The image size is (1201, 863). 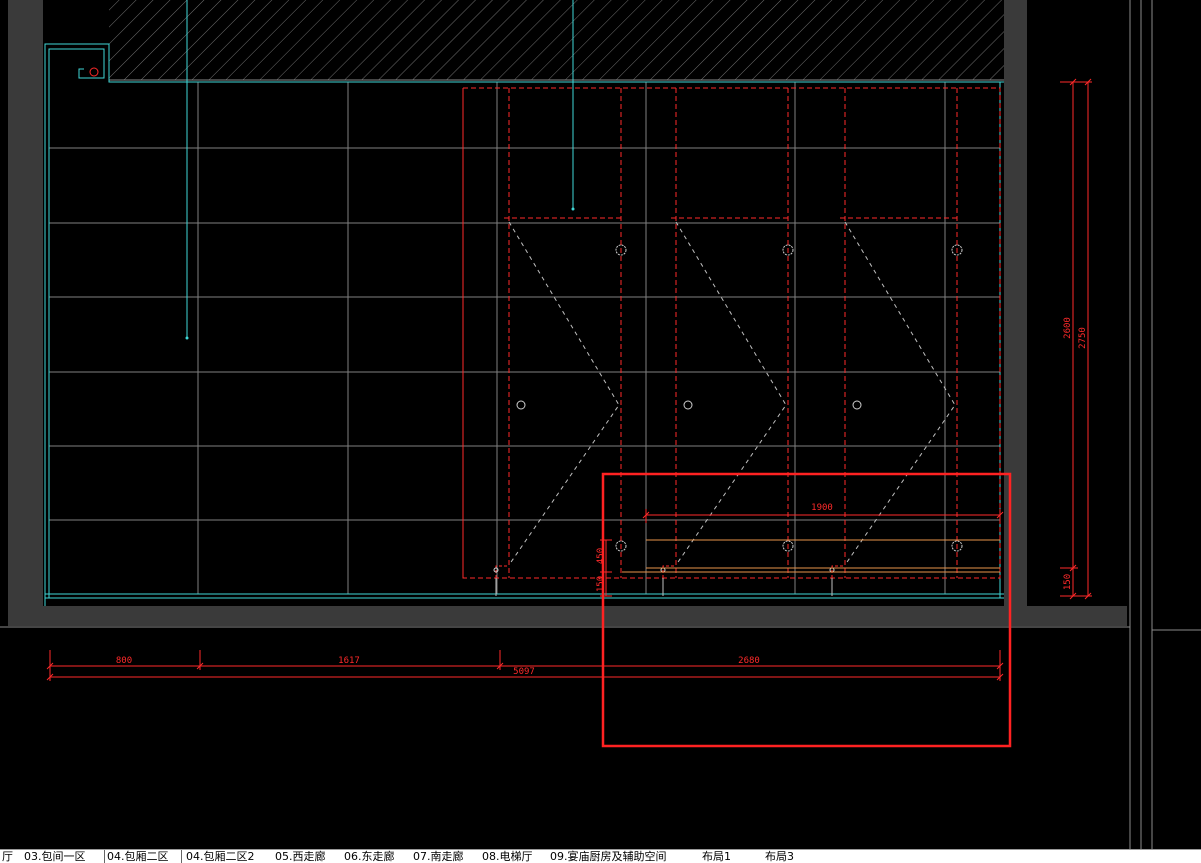 What do you see at coordinates (94, 72) in the screenshot?
I see `switch-icon` at bounding box center [94, 72].